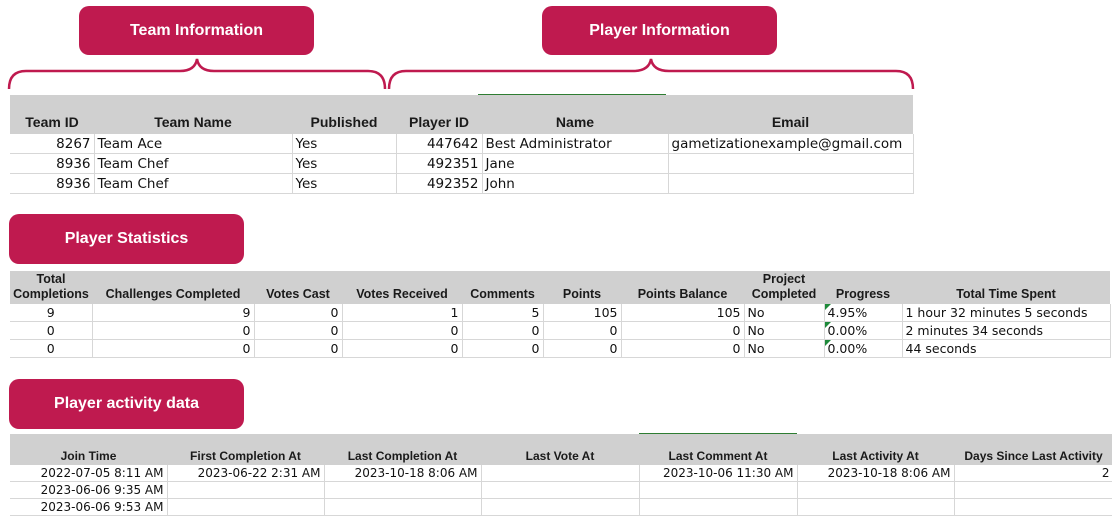 This screenshot has width=1112, height=516. Describe the element at coordinates (439, 114) in the screenshot. I see `header-player-id: Player ID` at that location.